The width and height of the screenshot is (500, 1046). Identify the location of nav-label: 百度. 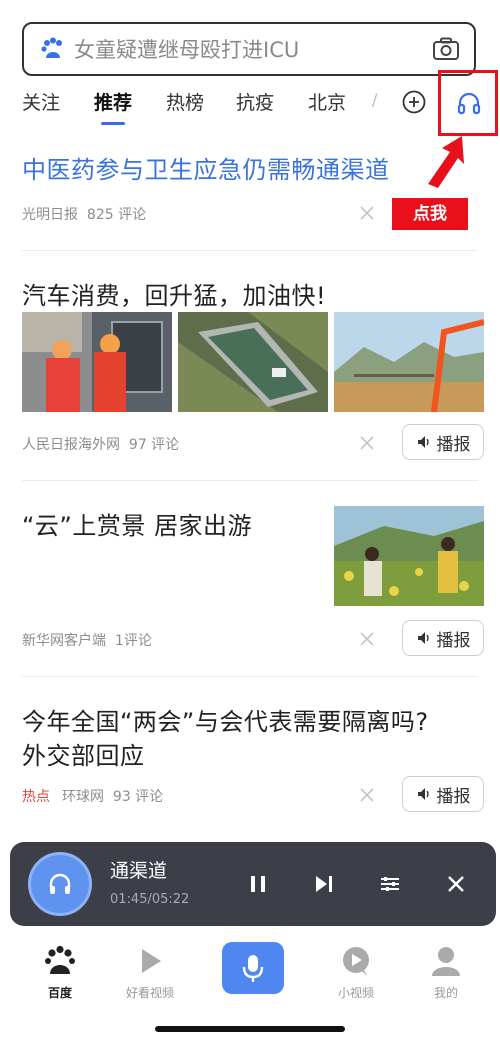
(59, 993).